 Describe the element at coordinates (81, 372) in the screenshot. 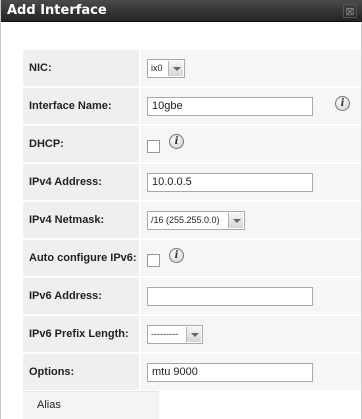

I see `options-label: Options:` at that location.